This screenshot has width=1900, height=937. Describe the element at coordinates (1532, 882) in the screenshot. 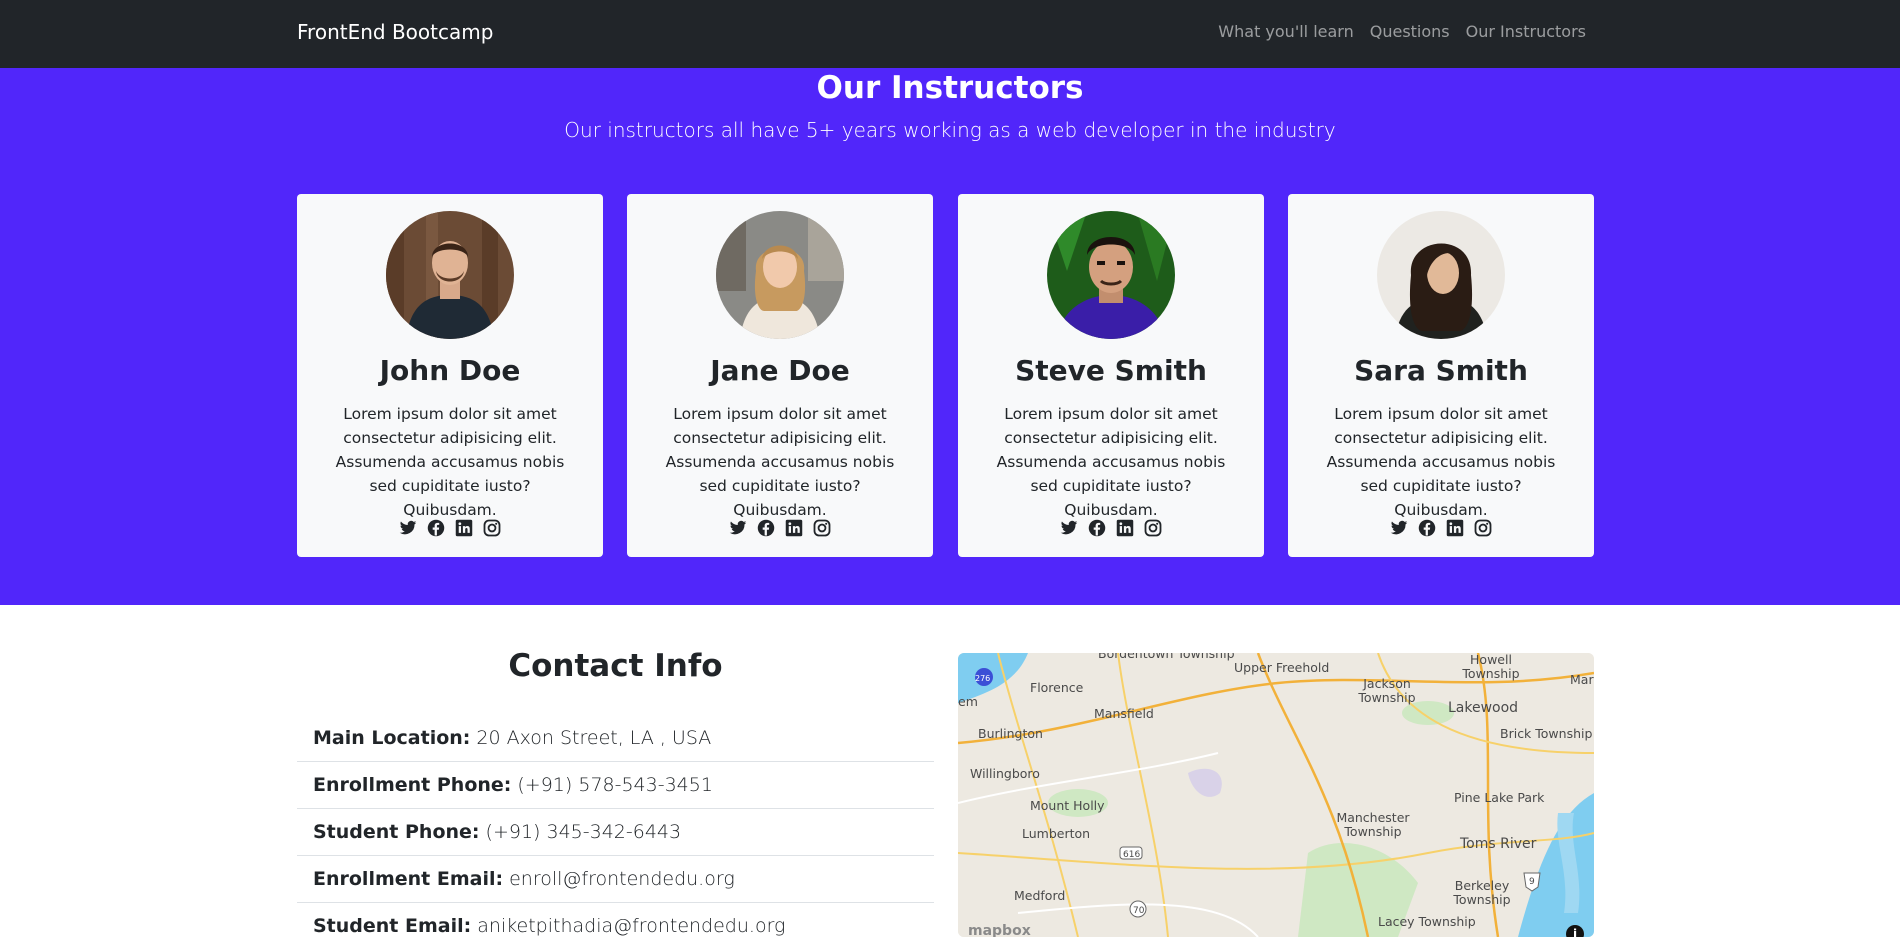

I see `route-shield: 9` at that location.